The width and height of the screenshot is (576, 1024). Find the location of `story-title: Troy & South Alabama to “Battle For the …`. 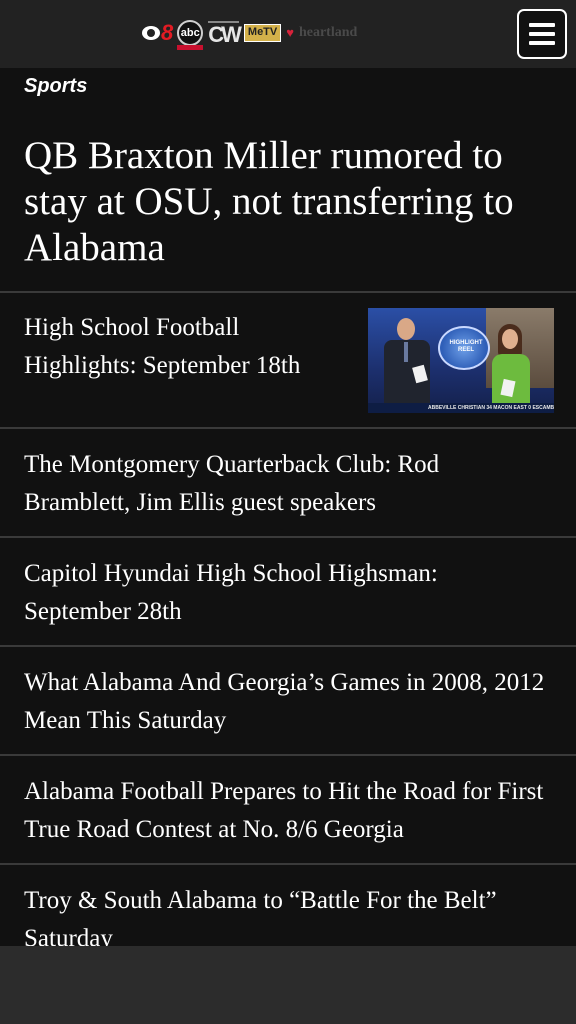

story-title: Troy & South Alabama to “Battle For the … is located at coordinates (296, 914).